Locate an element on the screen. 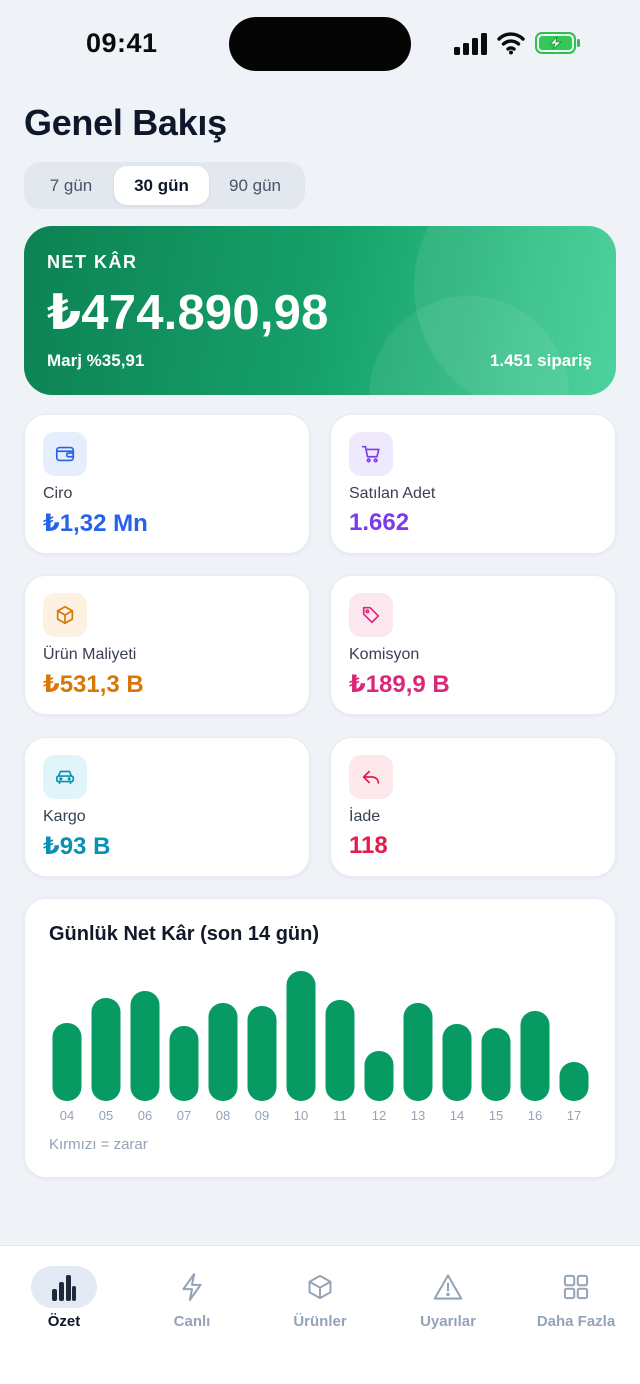 The width and height of the screenshot is (640, 1384). tab-products: Ürünler is located at coordinates (320, 1296).